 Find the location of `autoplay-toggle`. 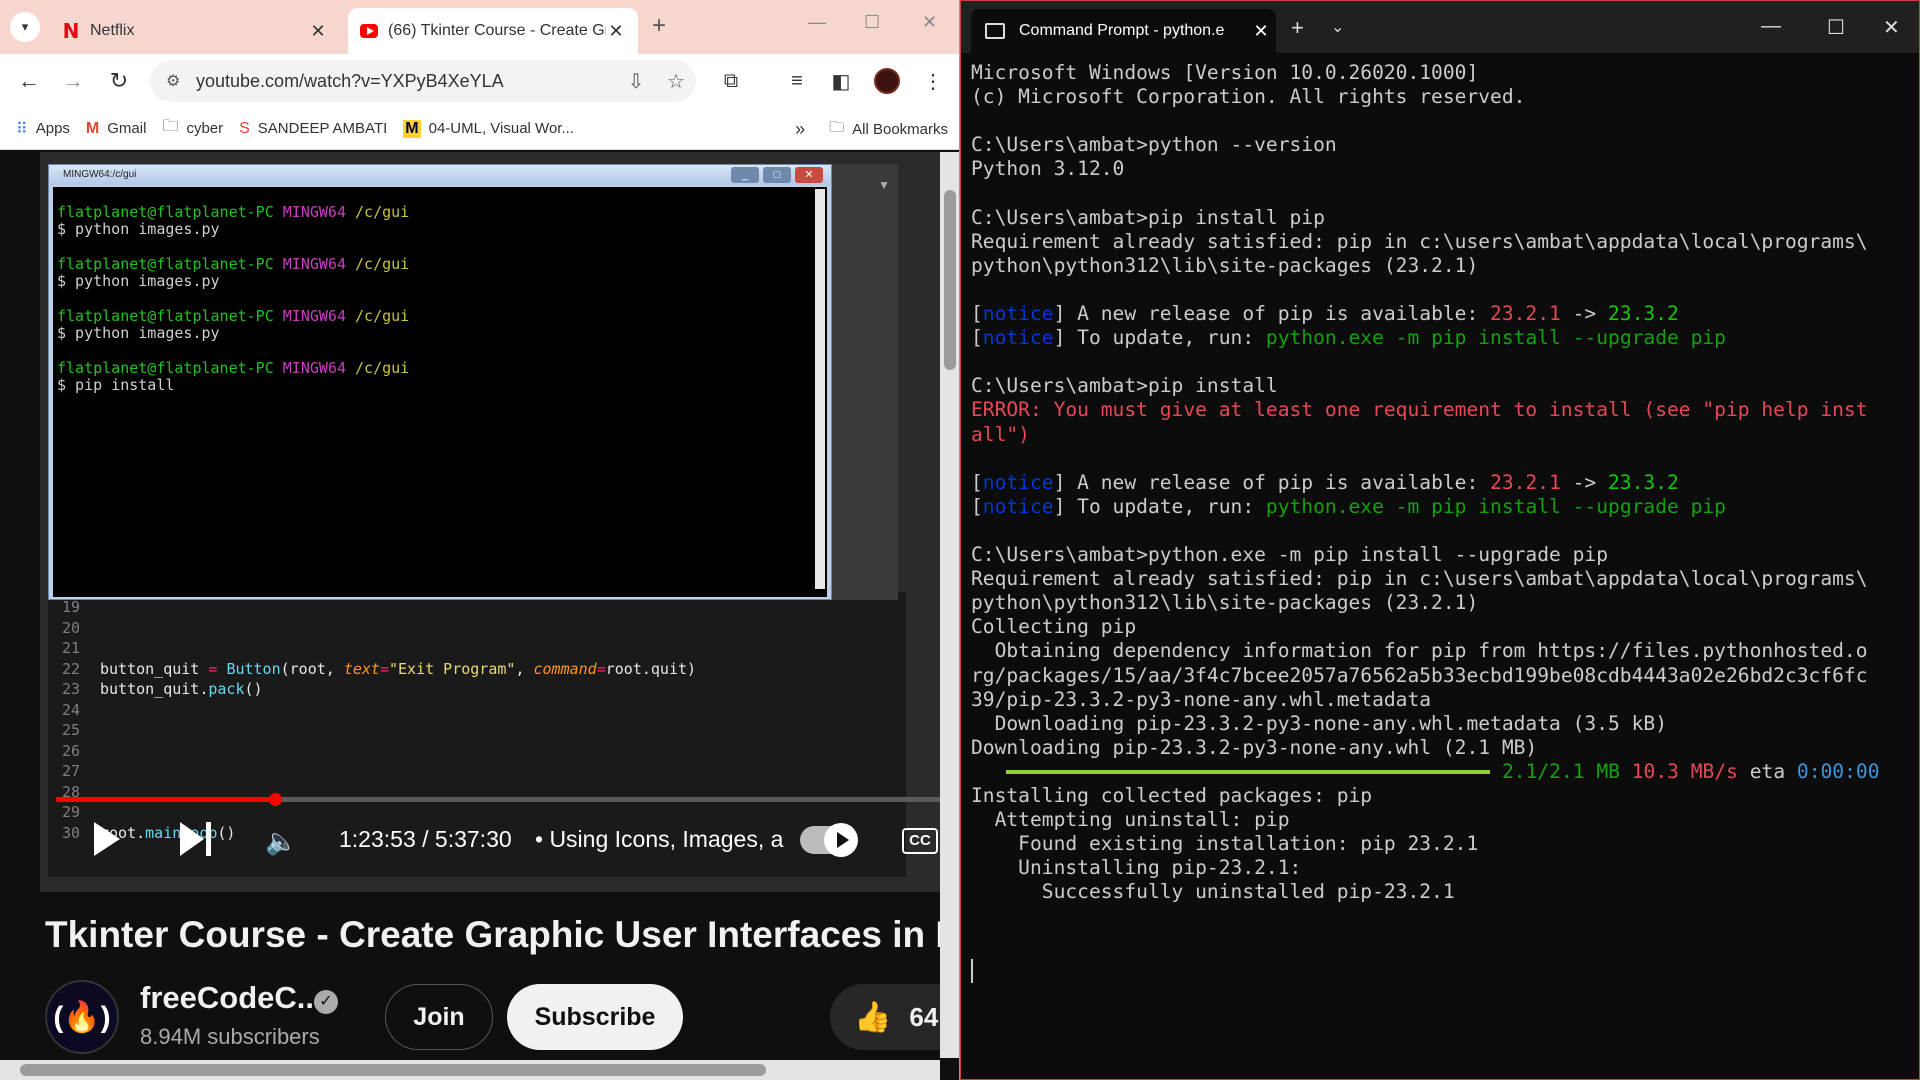

autoplay-toggle is located at coordinates (829, 840).